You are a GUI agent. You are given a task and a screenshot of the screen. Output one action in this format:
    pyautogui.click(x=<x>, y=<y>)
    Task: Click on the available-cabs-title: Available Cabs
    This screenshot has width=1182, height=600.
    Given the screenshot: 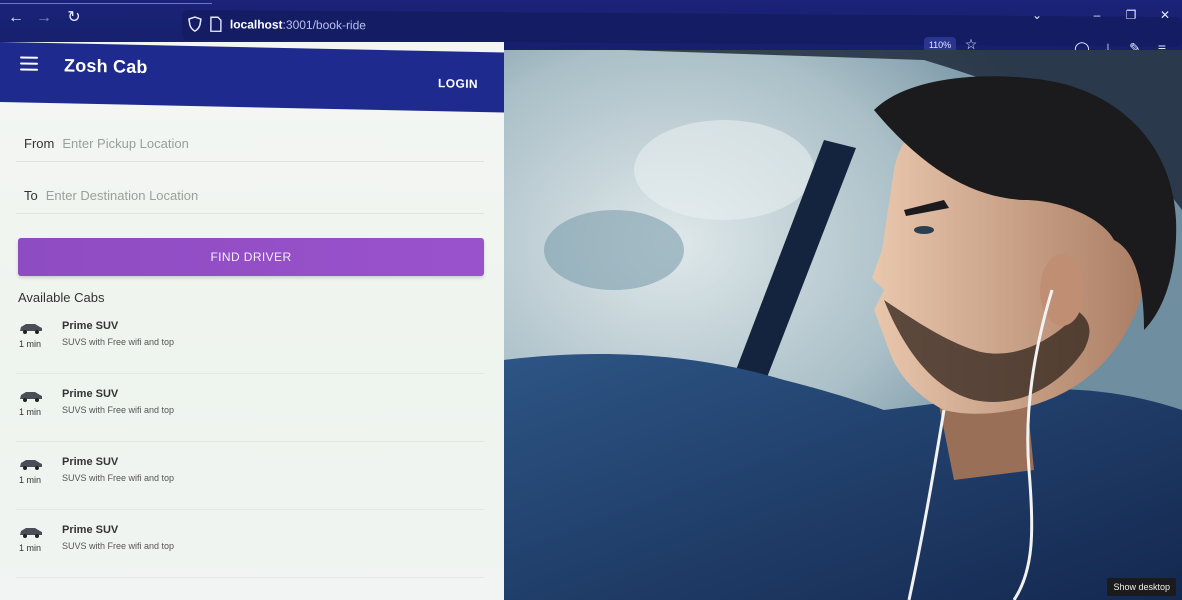 What is the action you would take?
    pyautogui.click(x=61, y=297)
    